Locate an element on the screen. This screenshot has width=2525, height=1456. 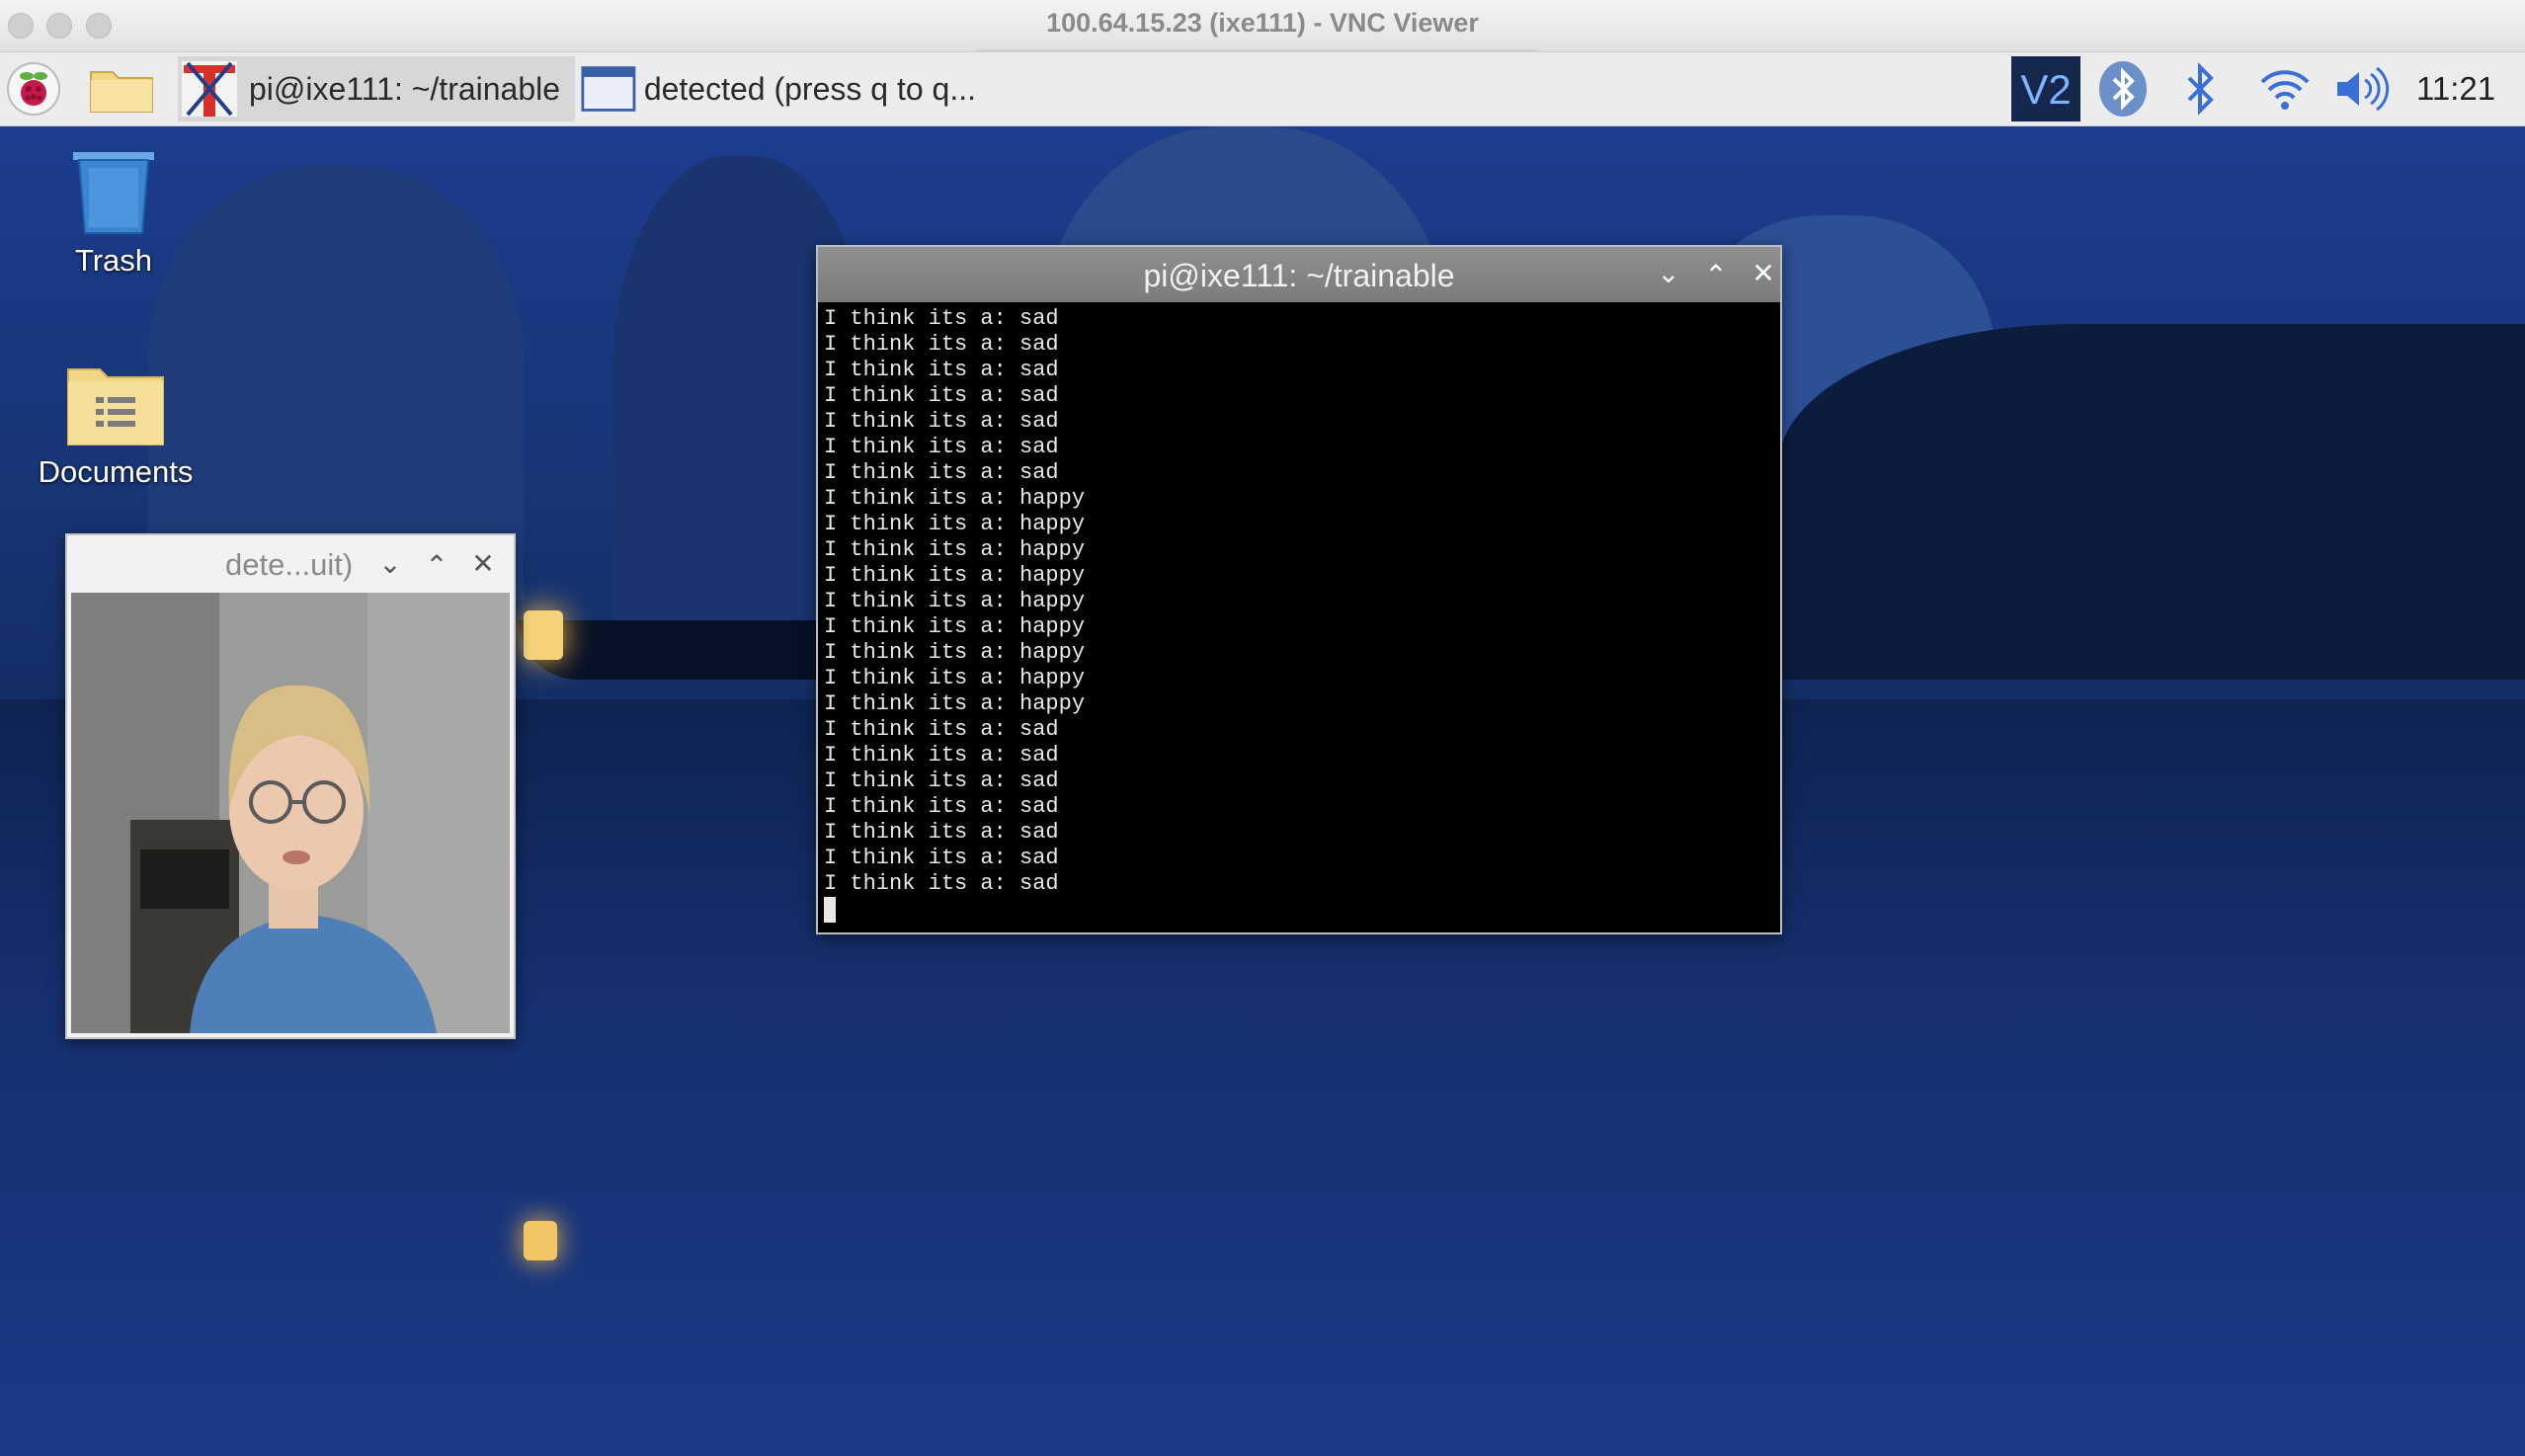
vnc-icon: V2 is located at coordinates (2045, 88).